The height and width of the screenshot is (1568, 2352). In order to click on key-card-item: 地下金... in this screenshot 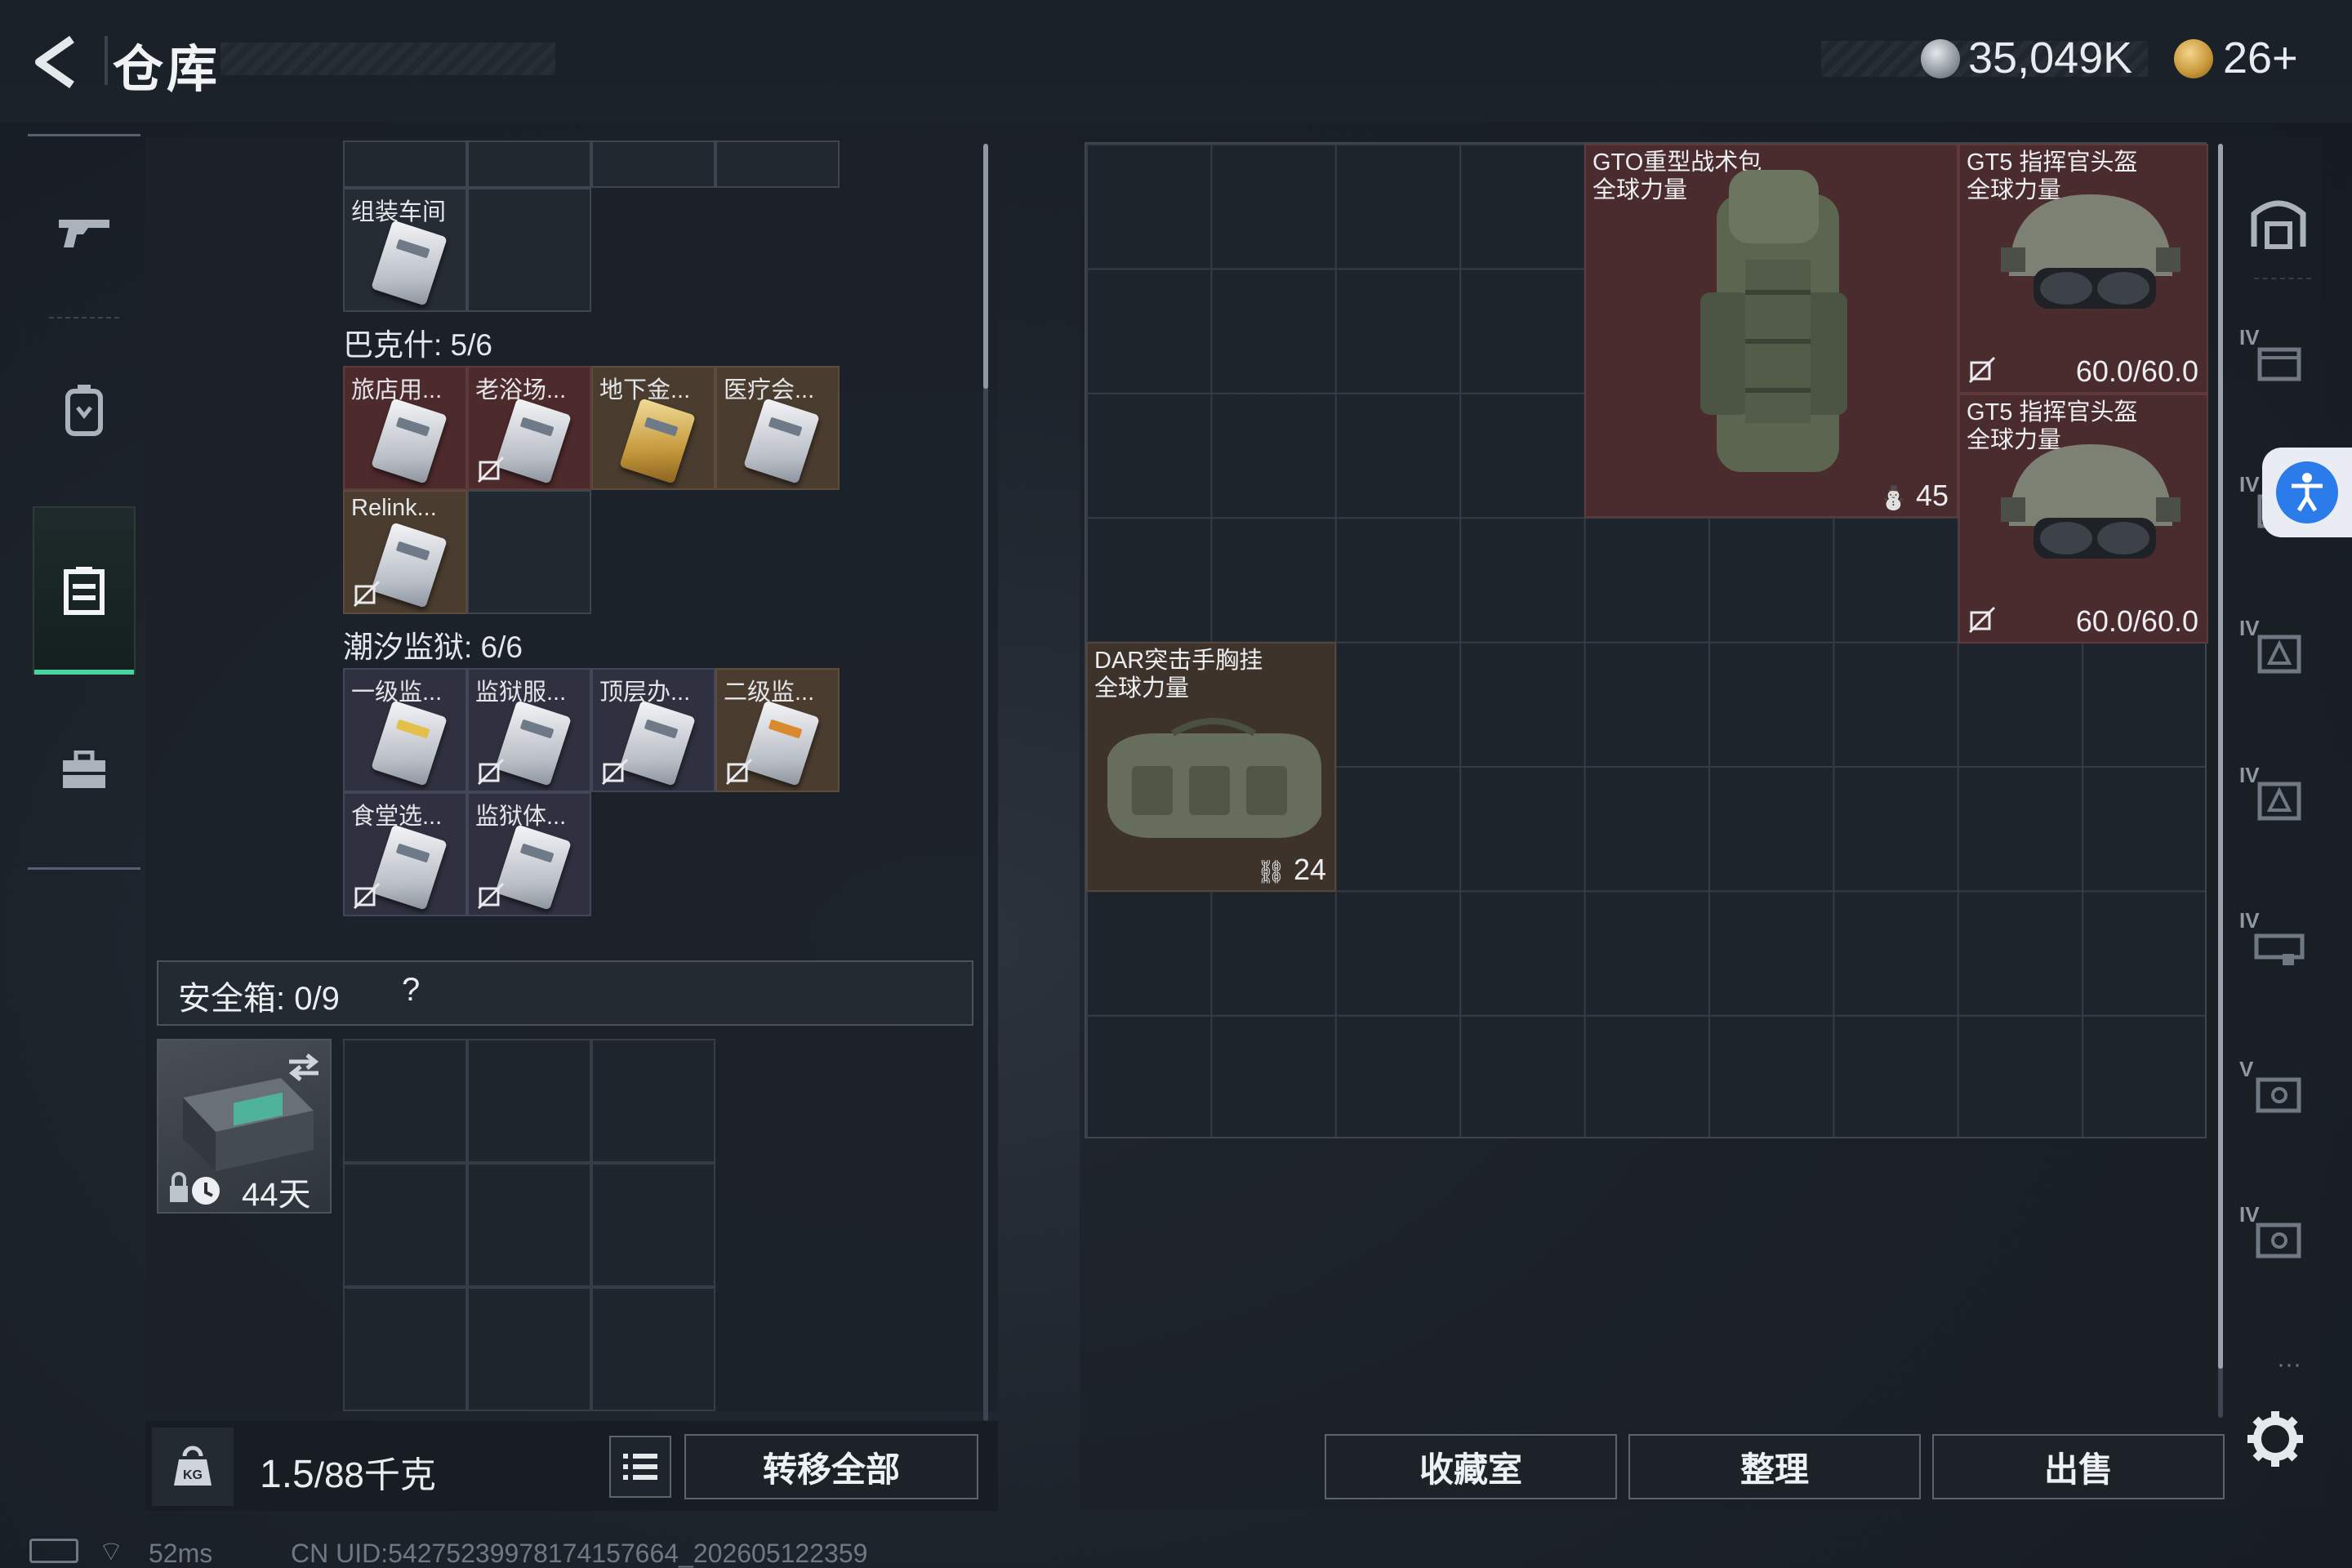, I will do `click(653, 428)`.